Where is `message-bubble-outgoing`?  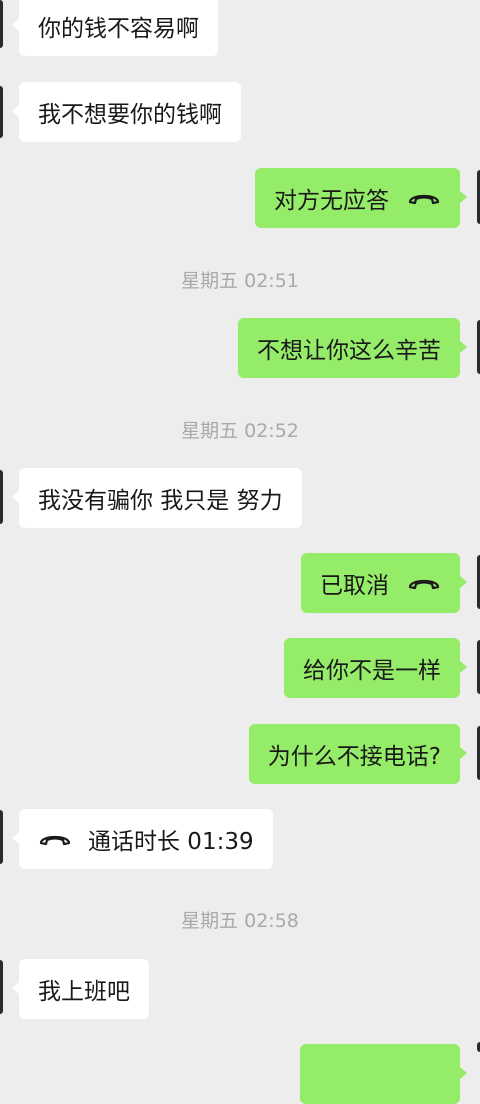
message-bubble-outgoing is located at coordinates (383, 1074).